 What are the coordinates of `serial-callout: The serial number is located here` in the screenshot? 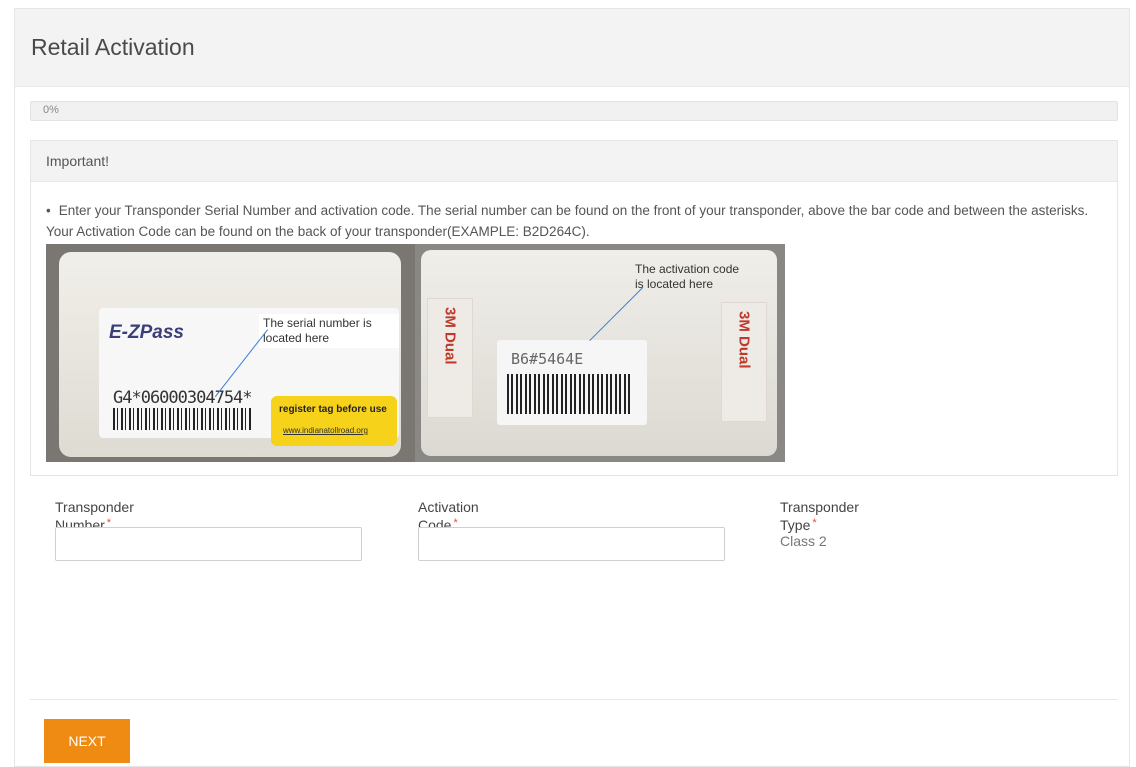 It's located at (329, 331).